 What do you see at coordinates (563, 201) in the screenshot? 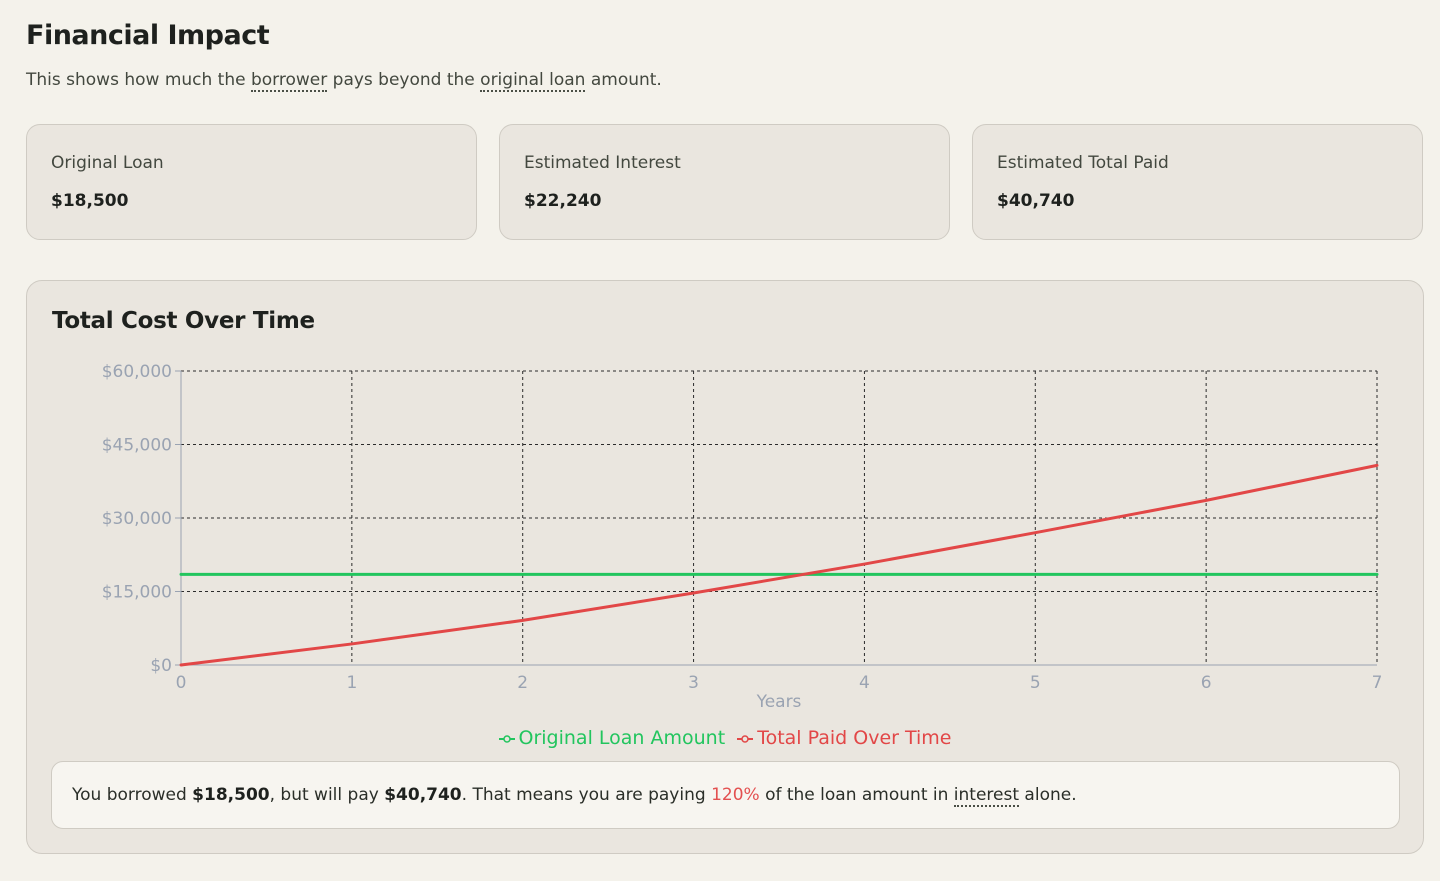
I see `card-value: $22,240` at bounding box center [563, 201].